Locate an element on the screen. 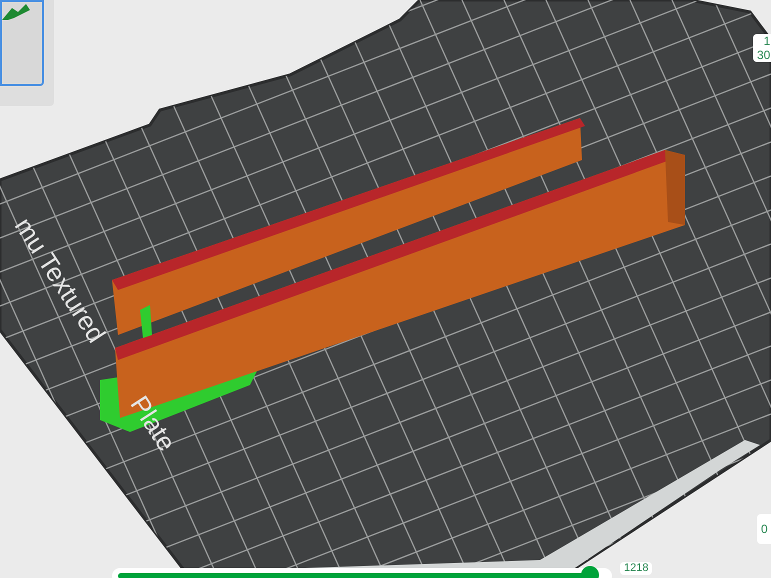 This screenshot has height=578, width=771. layer-bottom-label: 0 is located at coordinates (764, 529).